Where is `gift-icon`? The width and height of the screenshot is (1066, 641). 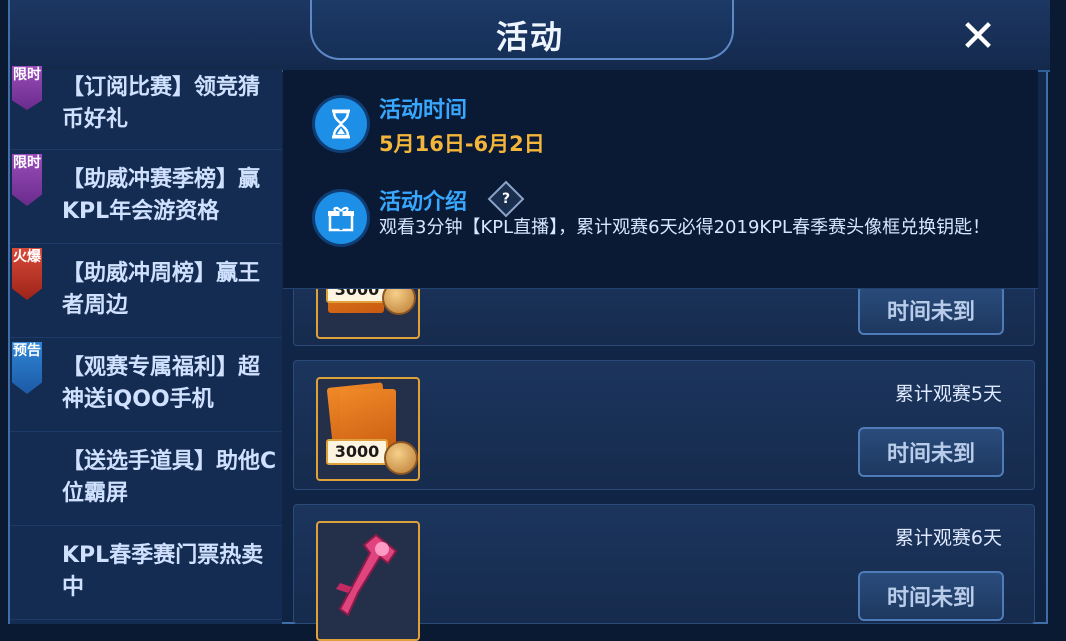 gift-icon is located at coordinates (341, 218).